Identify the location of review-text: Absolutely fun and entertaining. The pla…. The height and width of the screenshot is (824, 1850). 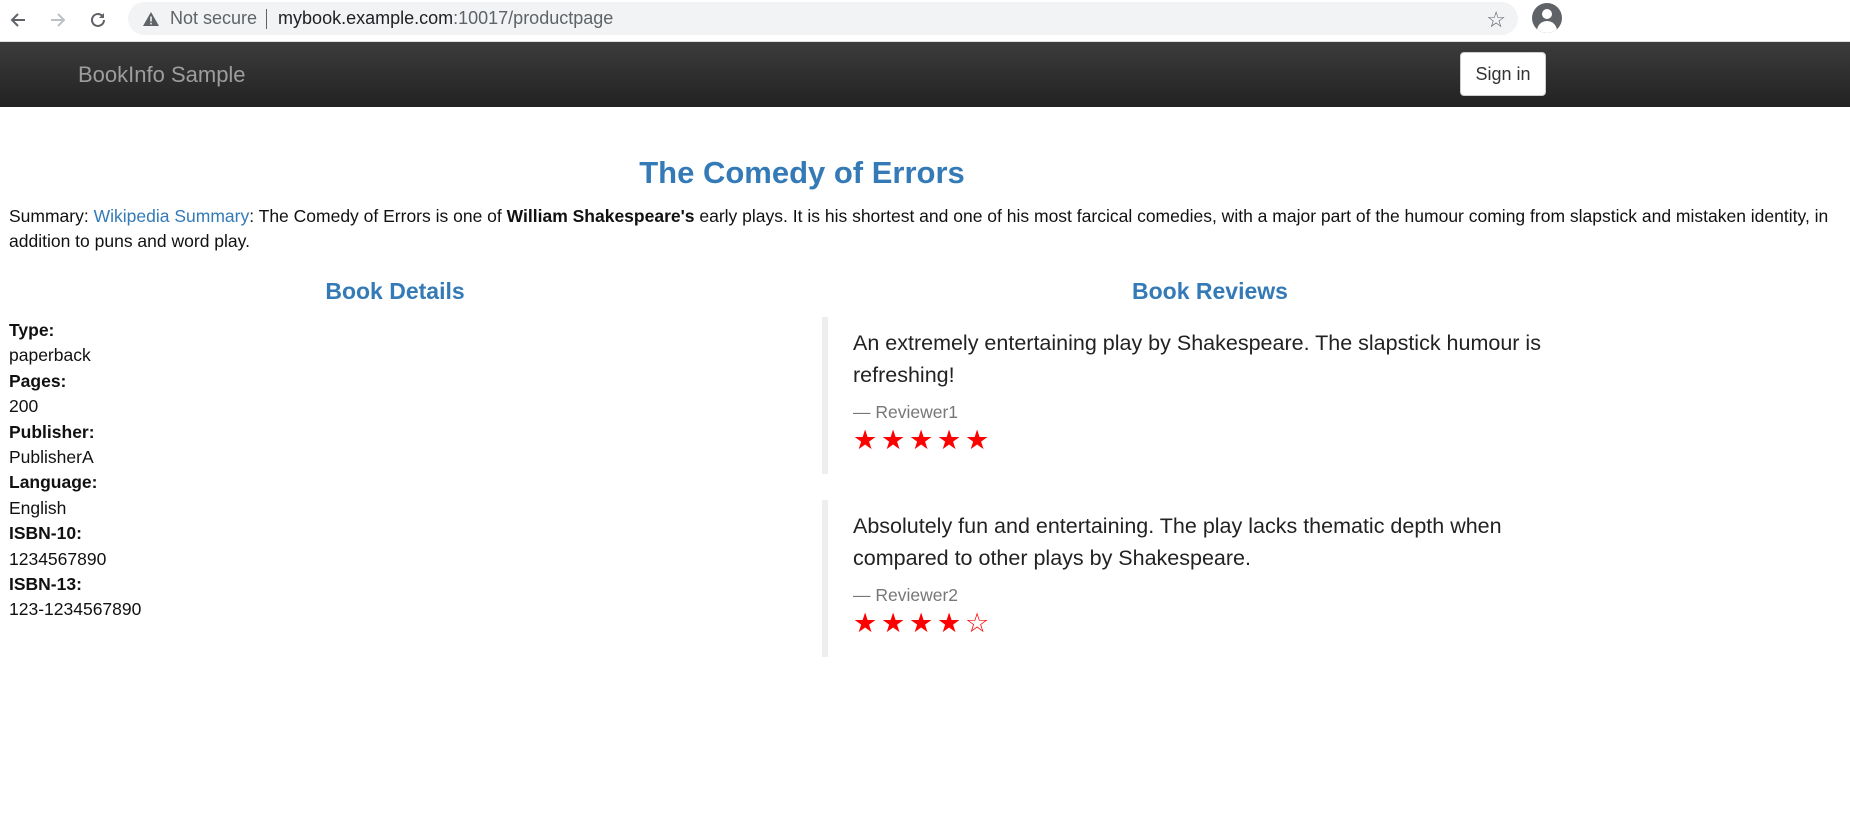
(1177, 542).